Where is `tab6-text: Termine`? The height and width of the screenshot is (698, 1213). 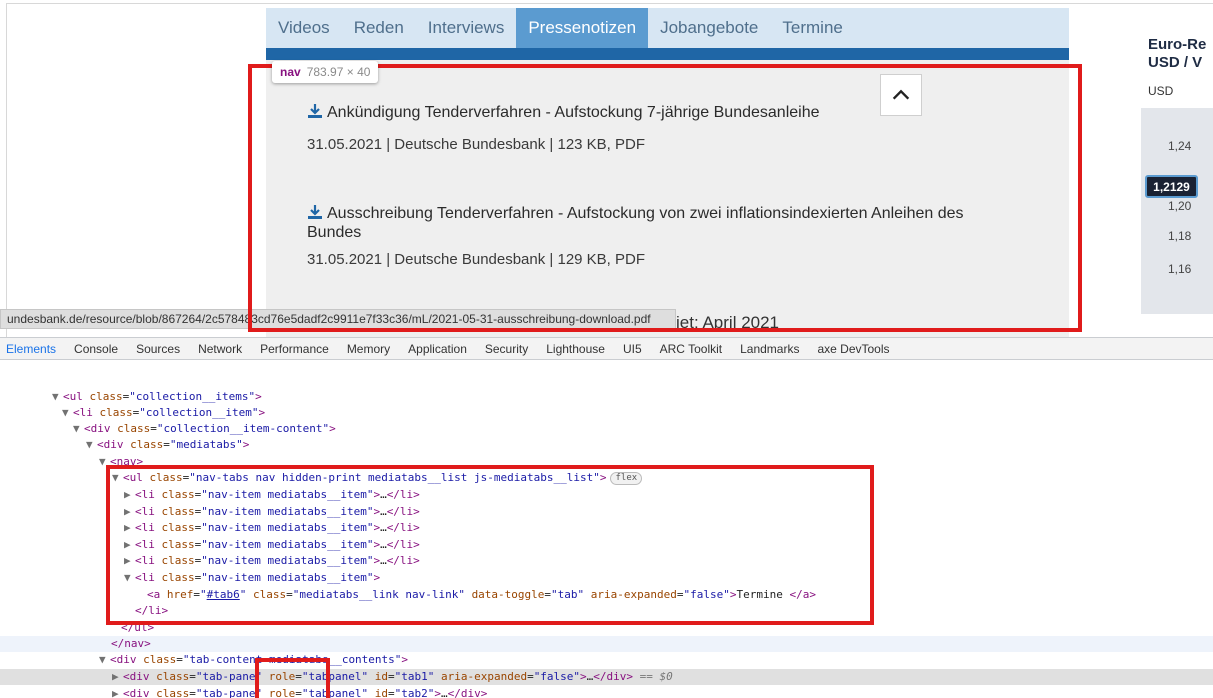 tab6-text: Termine is located at coordinates (763, 594).